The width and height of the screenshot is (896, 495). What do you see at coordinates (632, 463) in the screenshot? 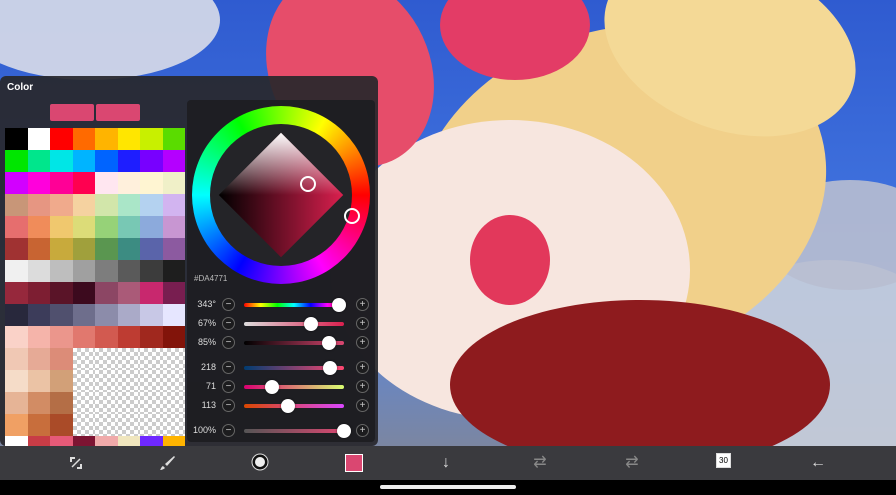
I see `redo-icon: ⇄` at bounding box center [632, 463].